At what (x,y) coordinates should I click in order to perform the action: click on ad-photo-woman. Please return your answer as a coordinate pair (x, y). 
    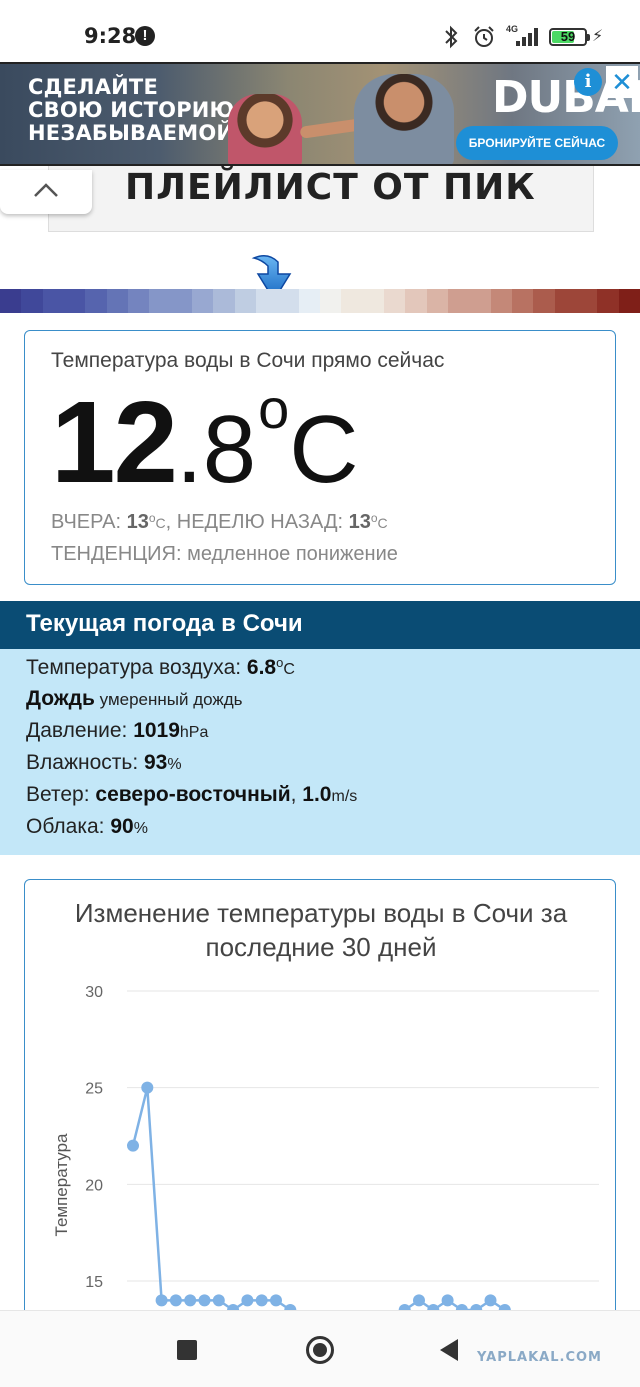
    Looking at the image, I should click on (265, 129).